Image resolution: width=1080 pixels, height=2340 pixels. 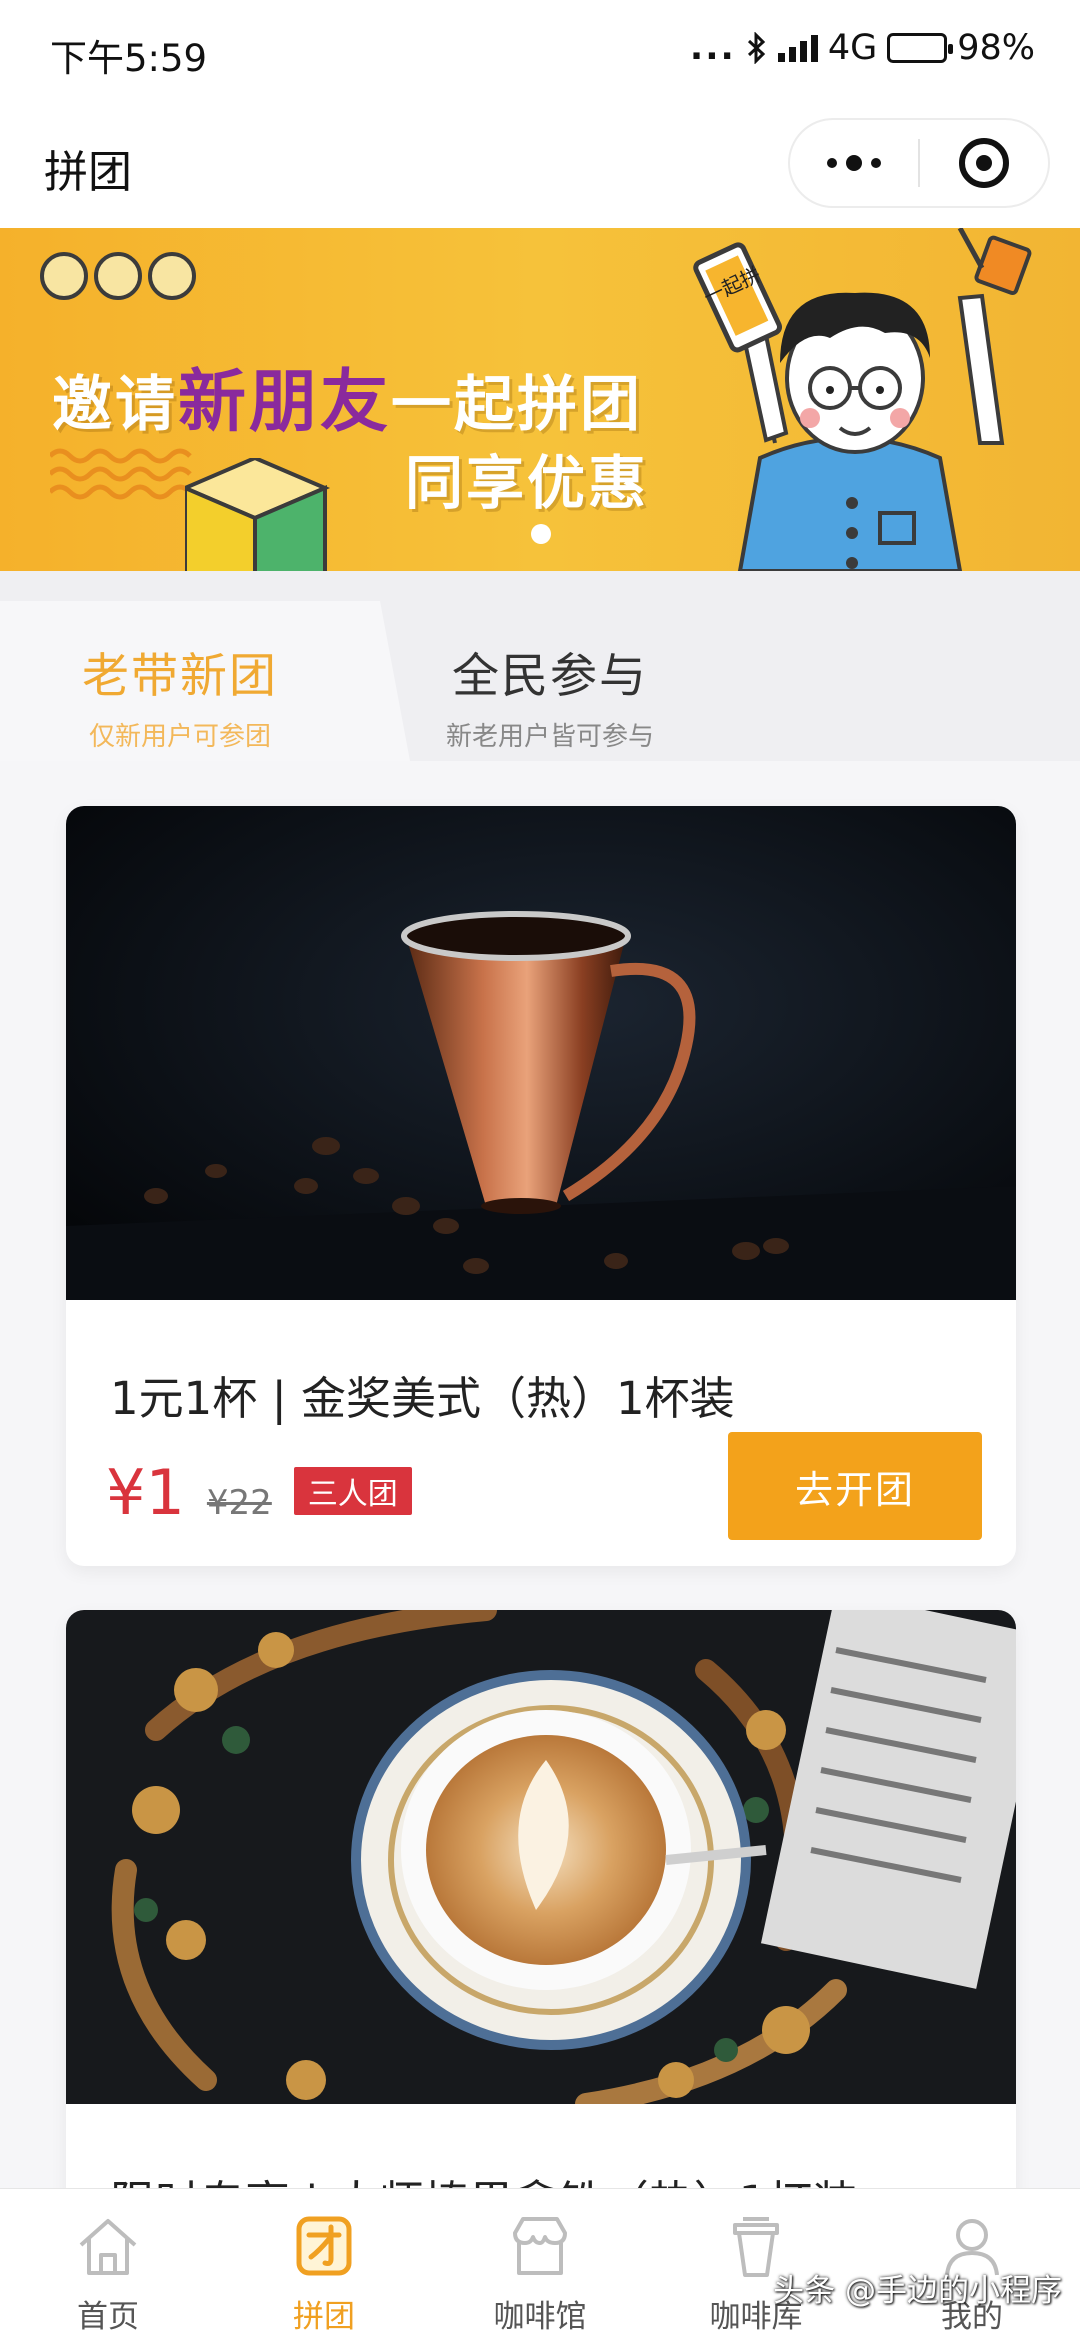 I want to click on network-type: 4G, so click(x=852, y=48).